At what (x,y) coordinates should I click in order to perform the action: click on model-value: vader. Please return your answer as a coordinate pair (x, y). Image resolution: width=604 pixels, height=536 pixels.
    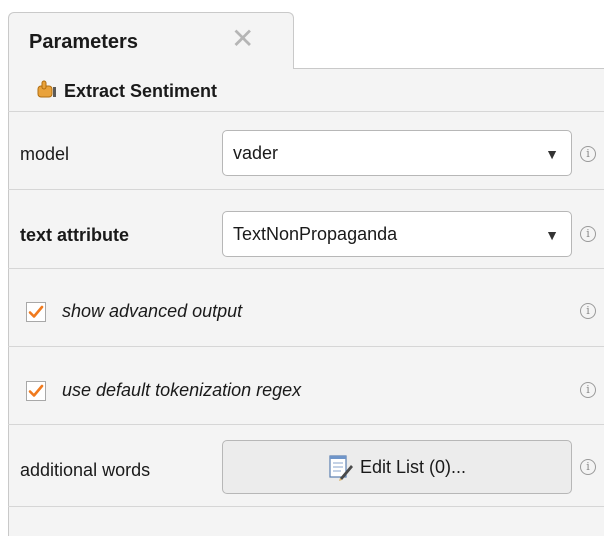
    Looking at the image, I should click on (256, 153).